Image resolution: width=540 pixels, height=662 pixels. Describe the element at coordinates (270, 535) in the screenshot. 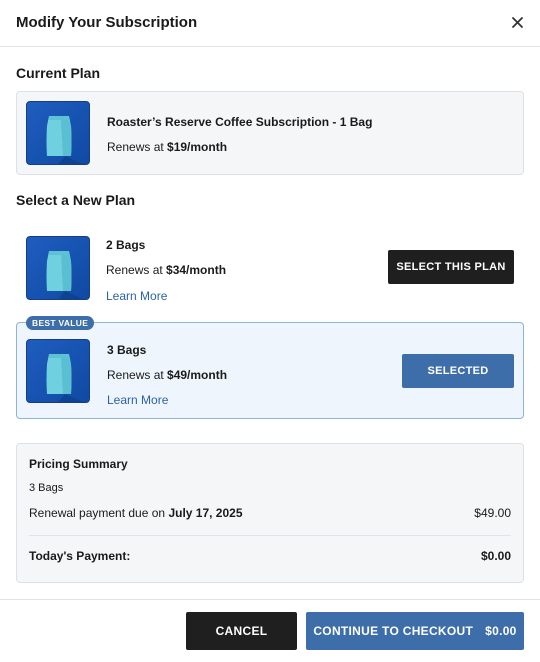

I see `summary-divider` at that location.